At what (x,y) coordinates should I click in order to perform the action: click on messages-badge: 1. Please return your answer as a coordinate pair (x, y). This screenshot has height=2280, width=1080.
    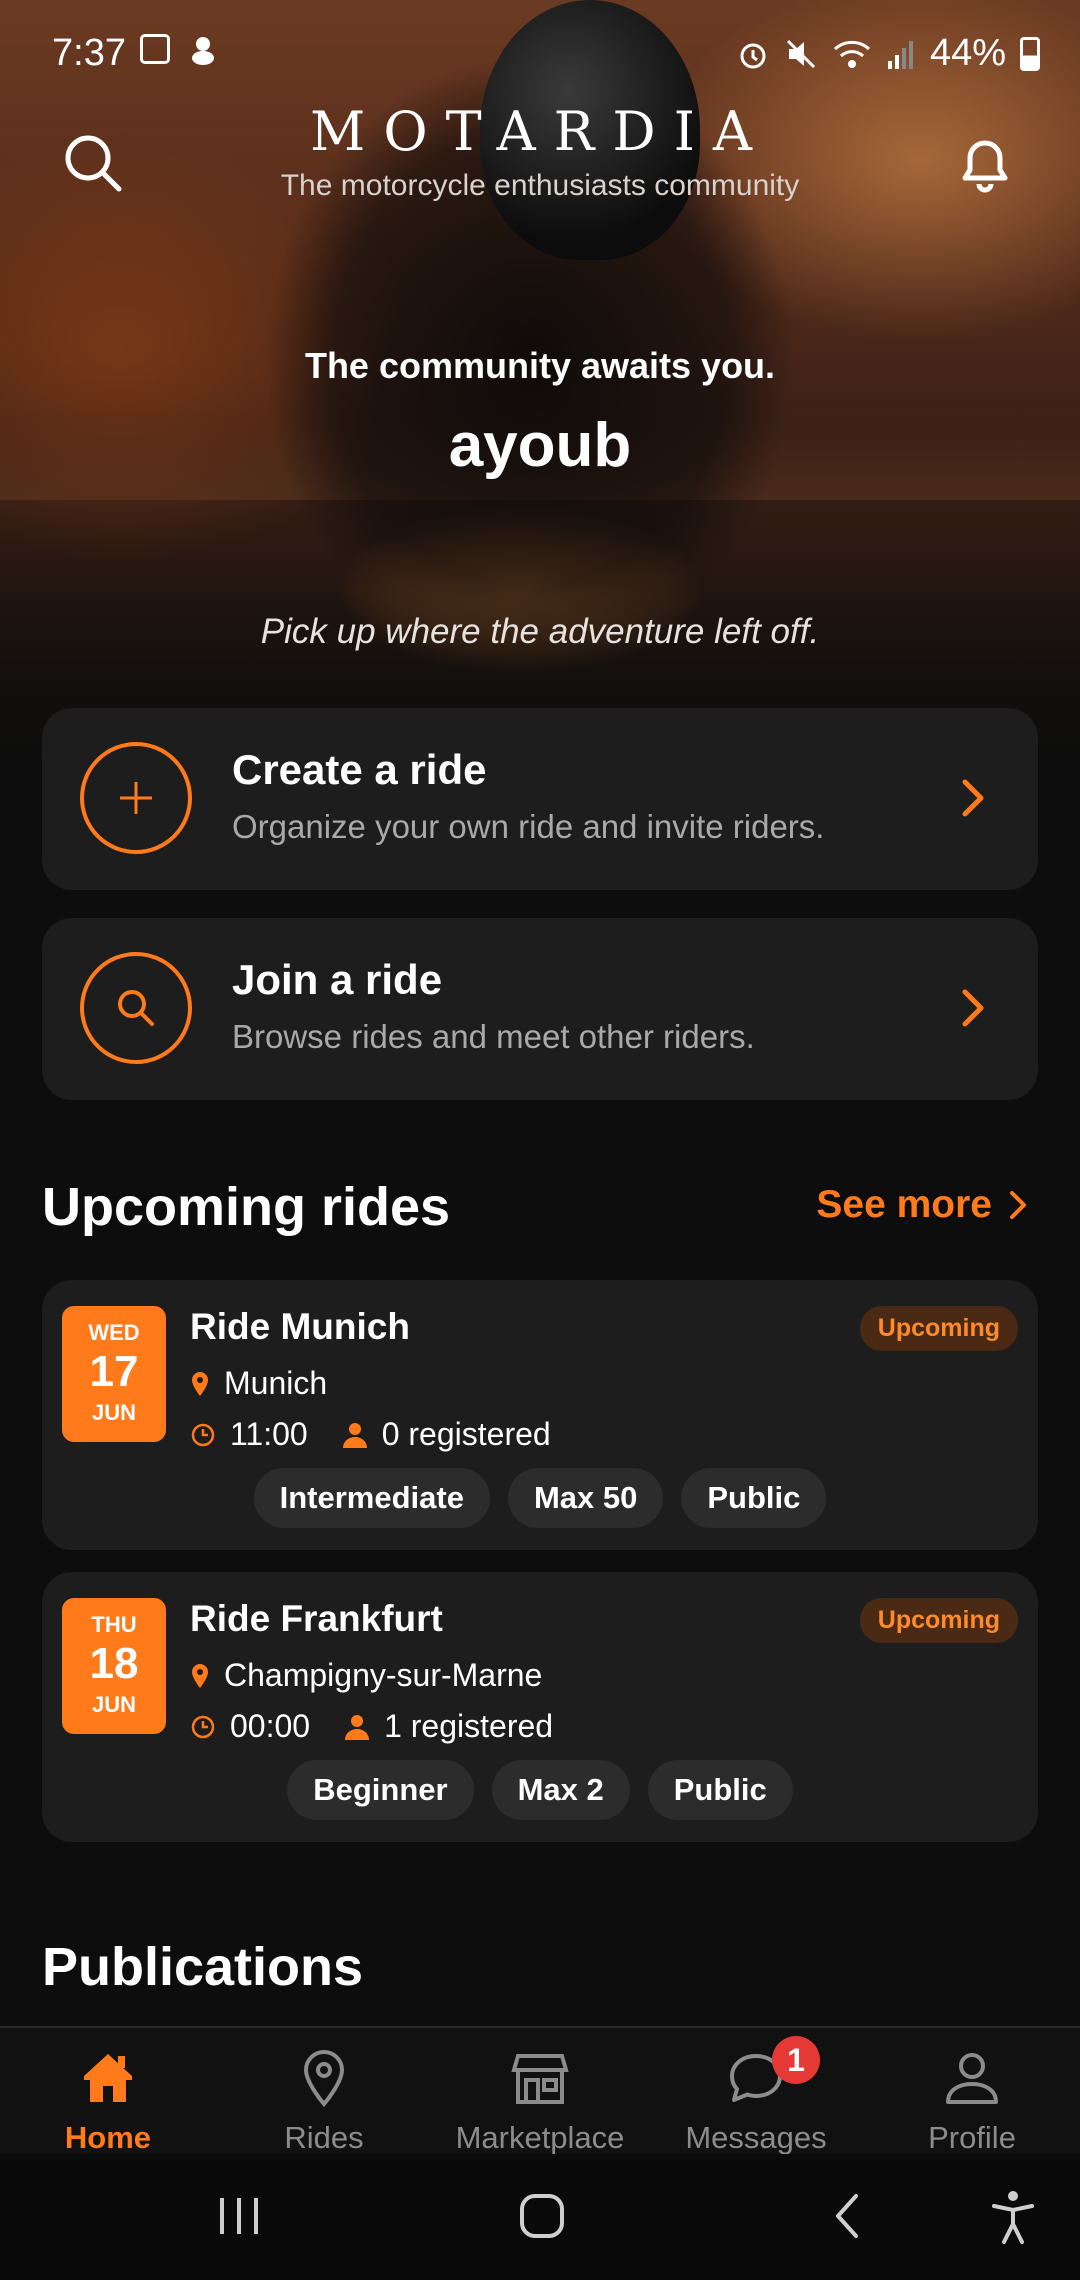
    Looking at the image, I should click on (796, 2060).